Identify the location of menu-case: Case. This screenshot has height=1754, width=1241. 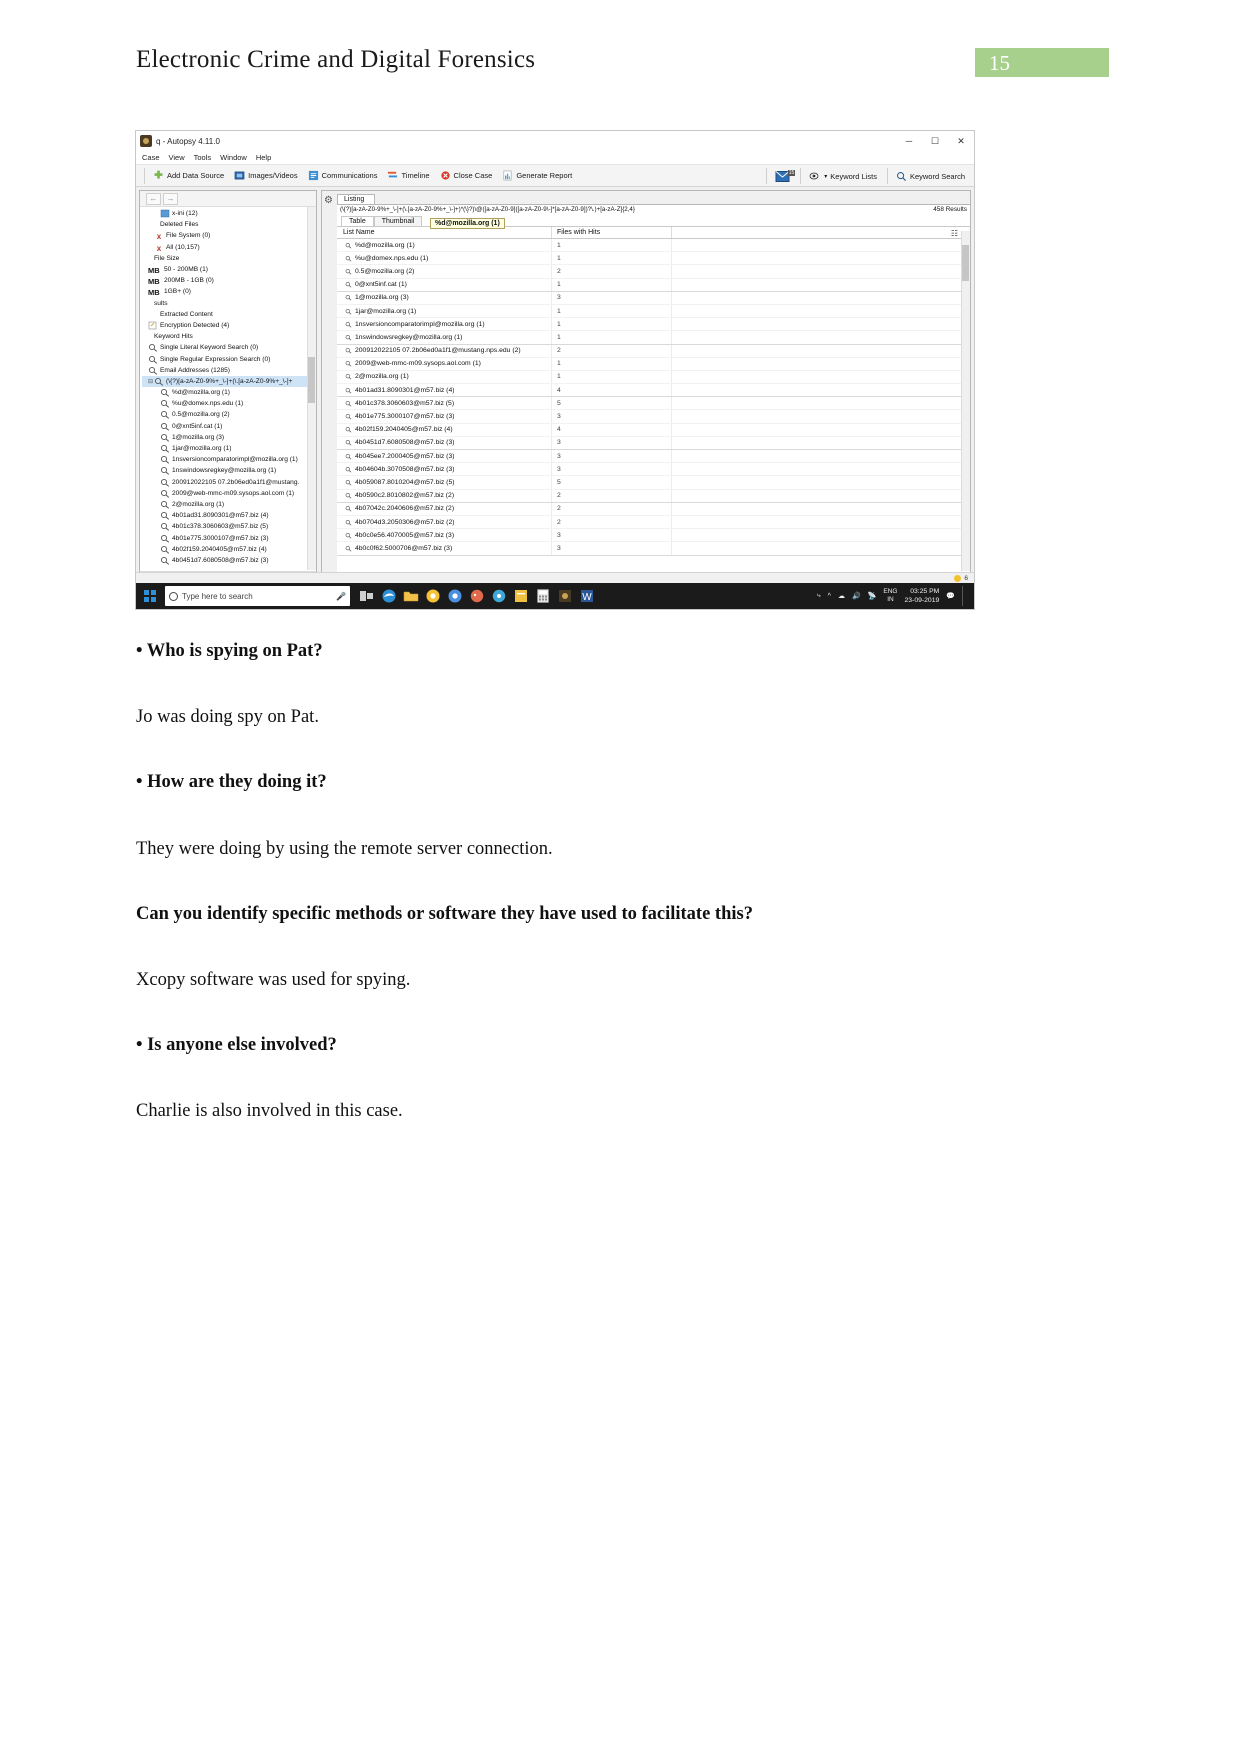
(151, 157).